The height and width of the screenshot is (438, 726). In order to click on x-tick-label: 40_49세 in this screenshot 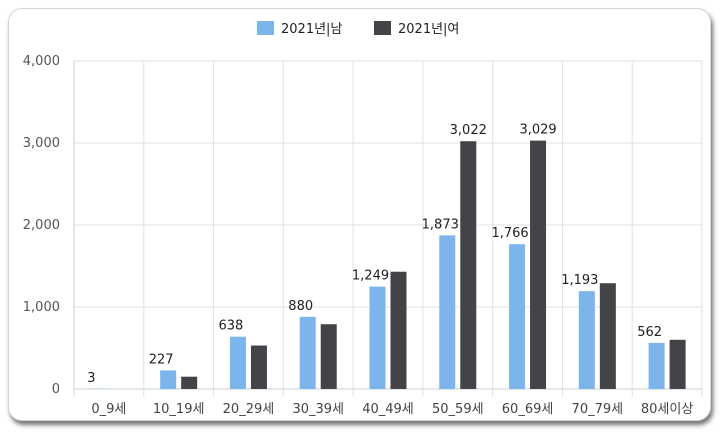, I will do `click(388, 409)`.